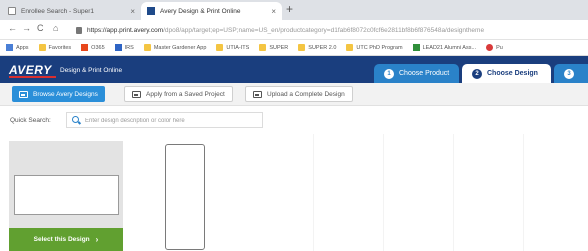 The width and height of the screenshot is (588, 251). I want to click on reload-icon: C, so click(40, 28).